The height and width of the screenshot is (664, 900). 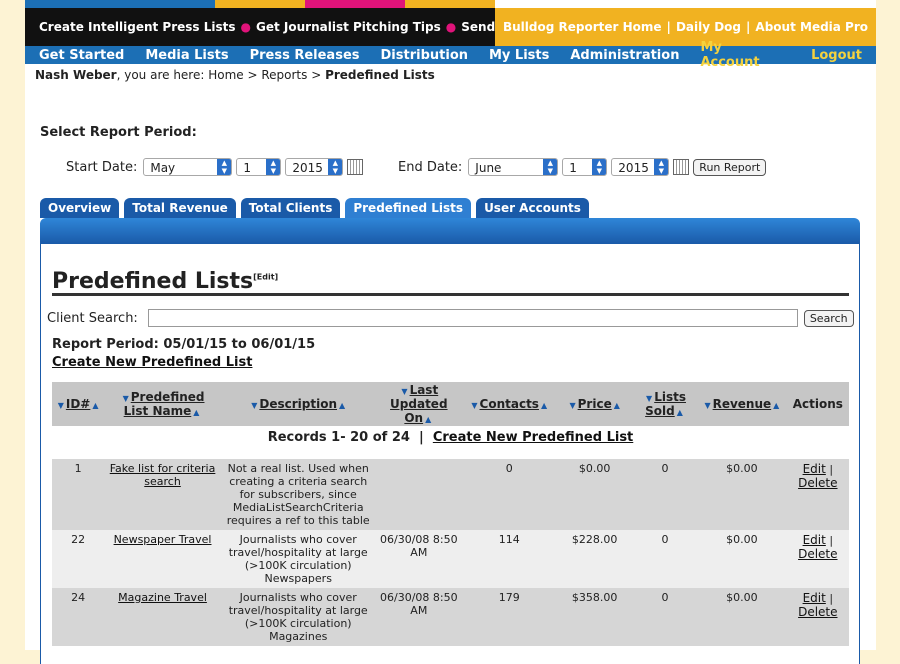 What do you see at coordinates (180, 208) in the screenshot?
I see `tab-total-revenue: Total Revenue` at bounding box center [180, 208].